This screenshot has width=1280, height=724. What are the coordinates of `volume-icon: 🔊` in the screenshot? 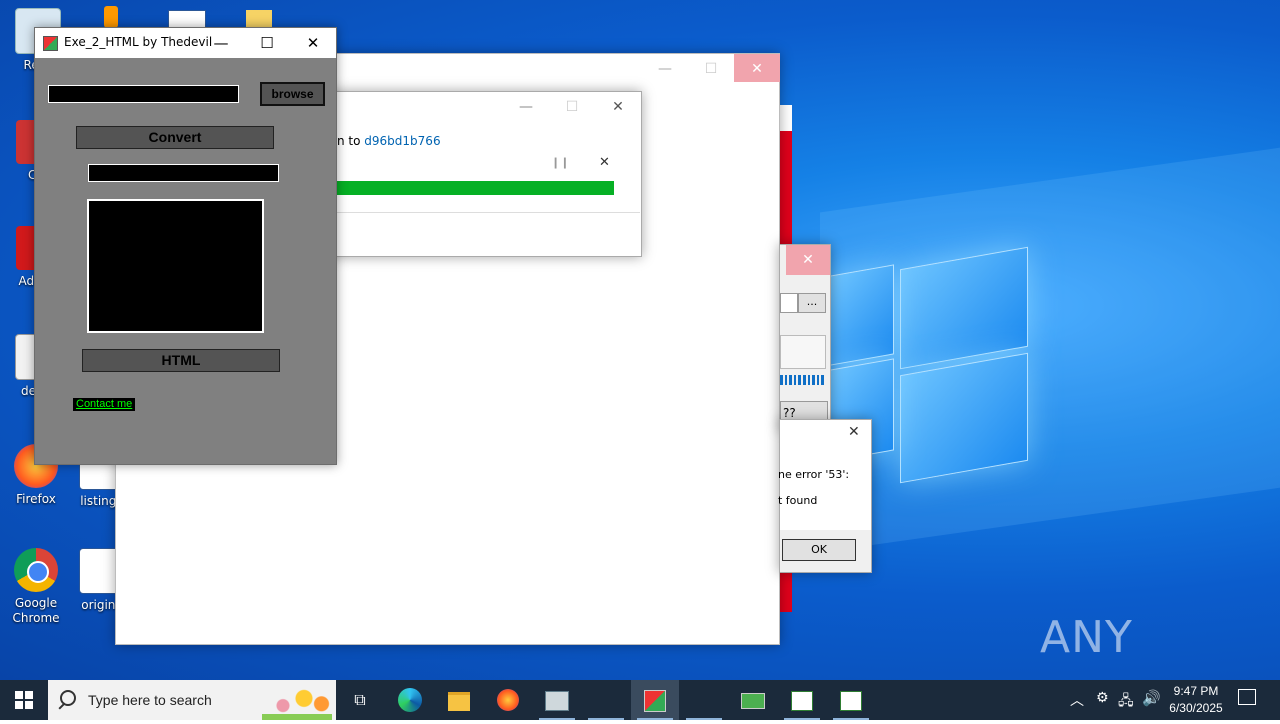 It's located at (1151, 698).